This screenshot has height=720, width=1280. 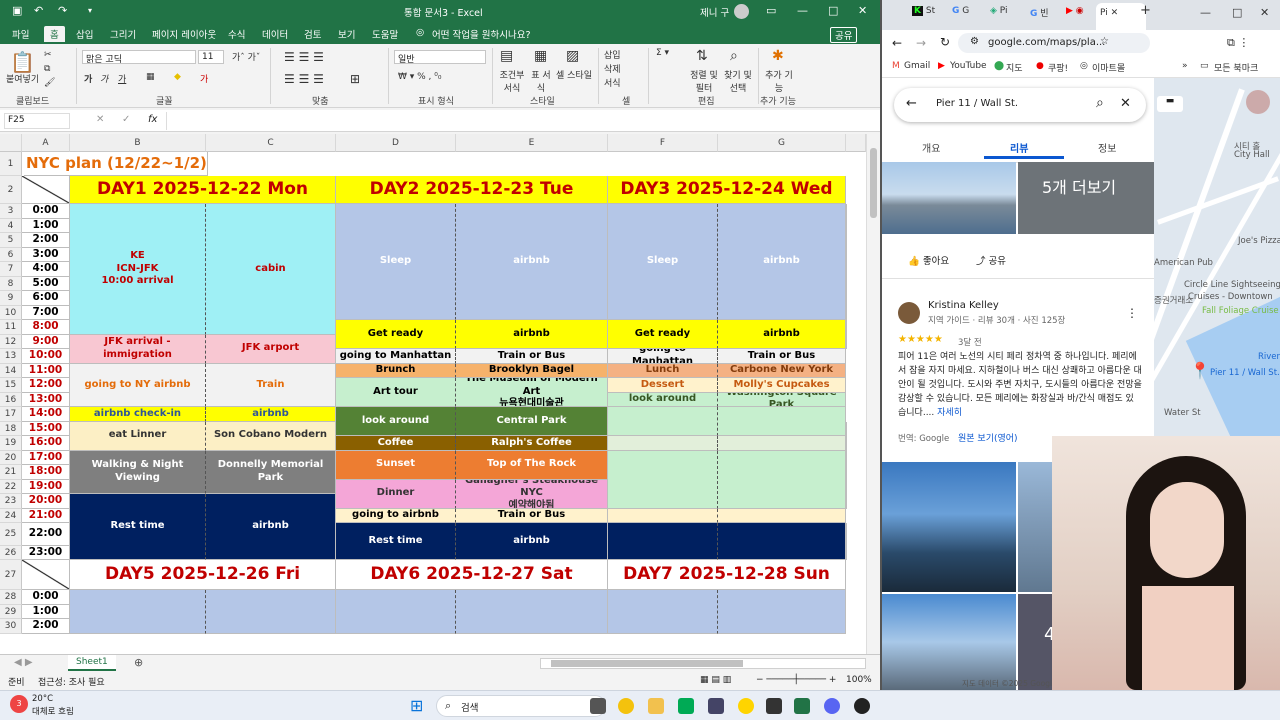 I want to click on row-header: 14, so click(x=11, y=370).